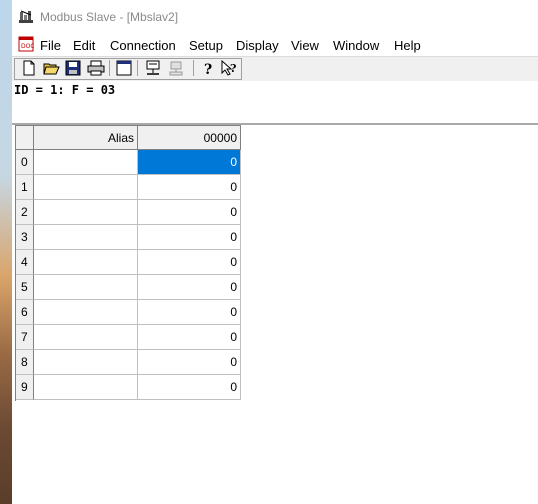  What do you see at coordinates (189, 138) in the screenshot?
I see `column-header-address: 00000` at bounding box center [189, 138].